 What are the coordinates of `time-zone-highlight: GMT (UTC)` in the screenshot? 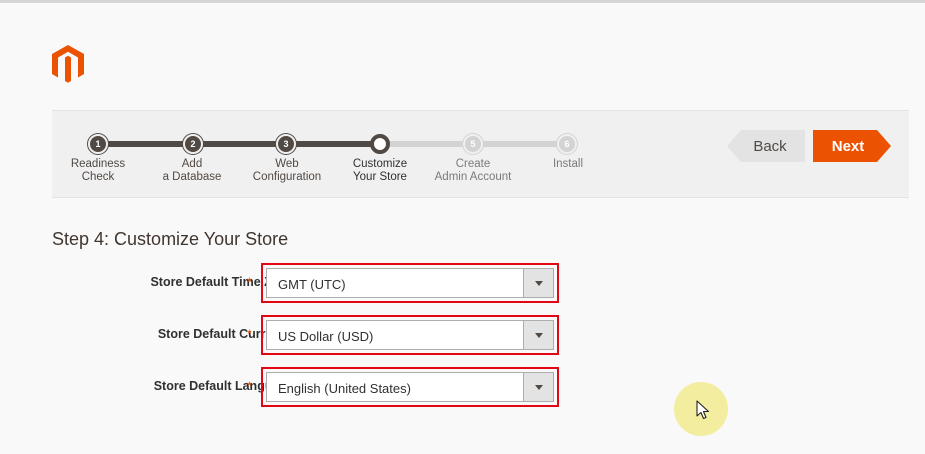 It's located at (410, 283).